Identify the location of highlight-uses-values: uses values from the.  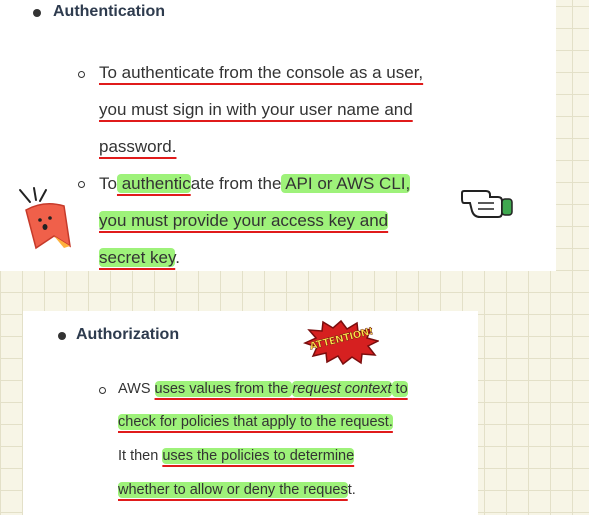
(223, 389).